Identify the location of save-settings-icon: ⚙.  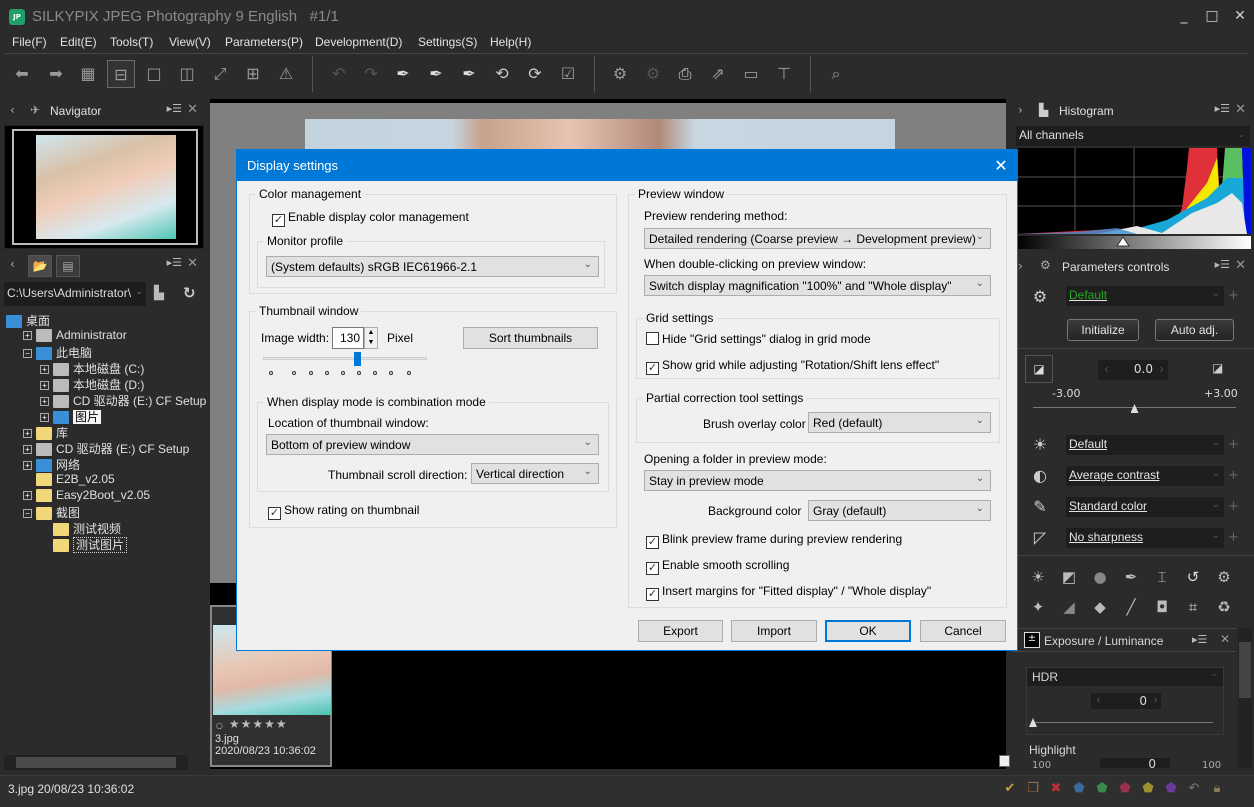
(620, 74).